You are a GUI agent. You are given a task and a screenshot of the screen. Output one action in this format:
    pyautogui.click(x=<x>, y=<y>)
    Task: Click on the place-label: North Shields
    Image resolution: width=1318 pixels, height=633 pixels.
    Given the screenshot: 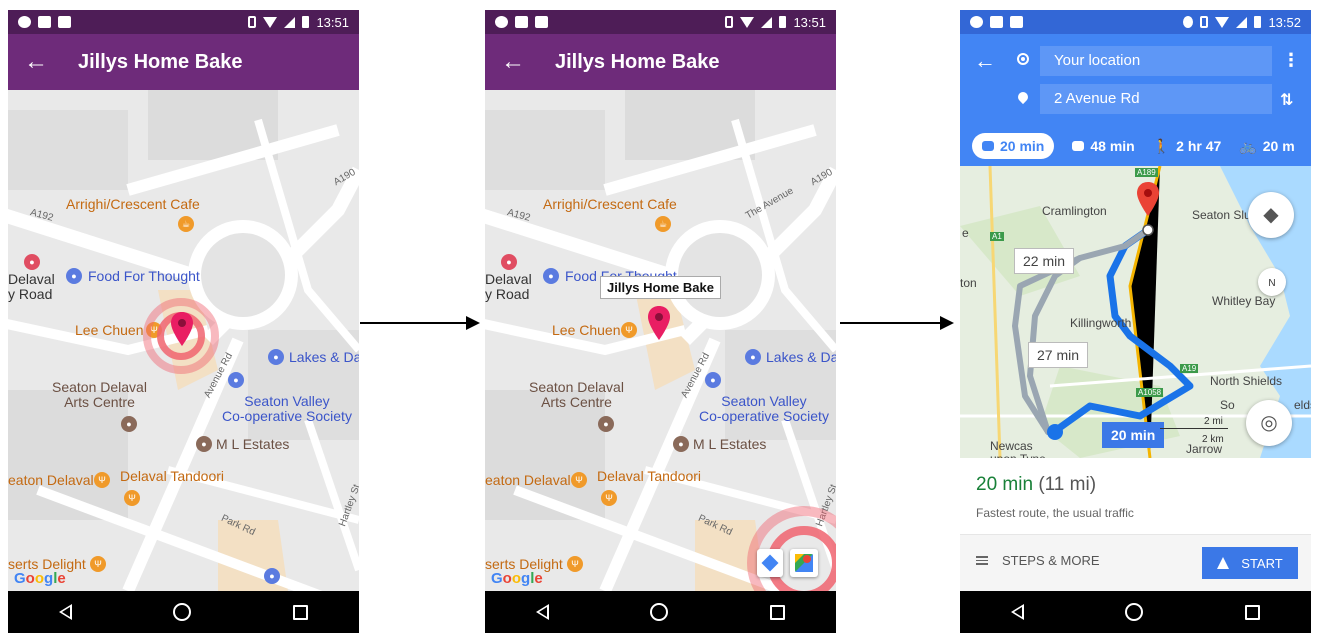 What is the action you would take?
    pyautogui.click(x=1246, y=381)
    